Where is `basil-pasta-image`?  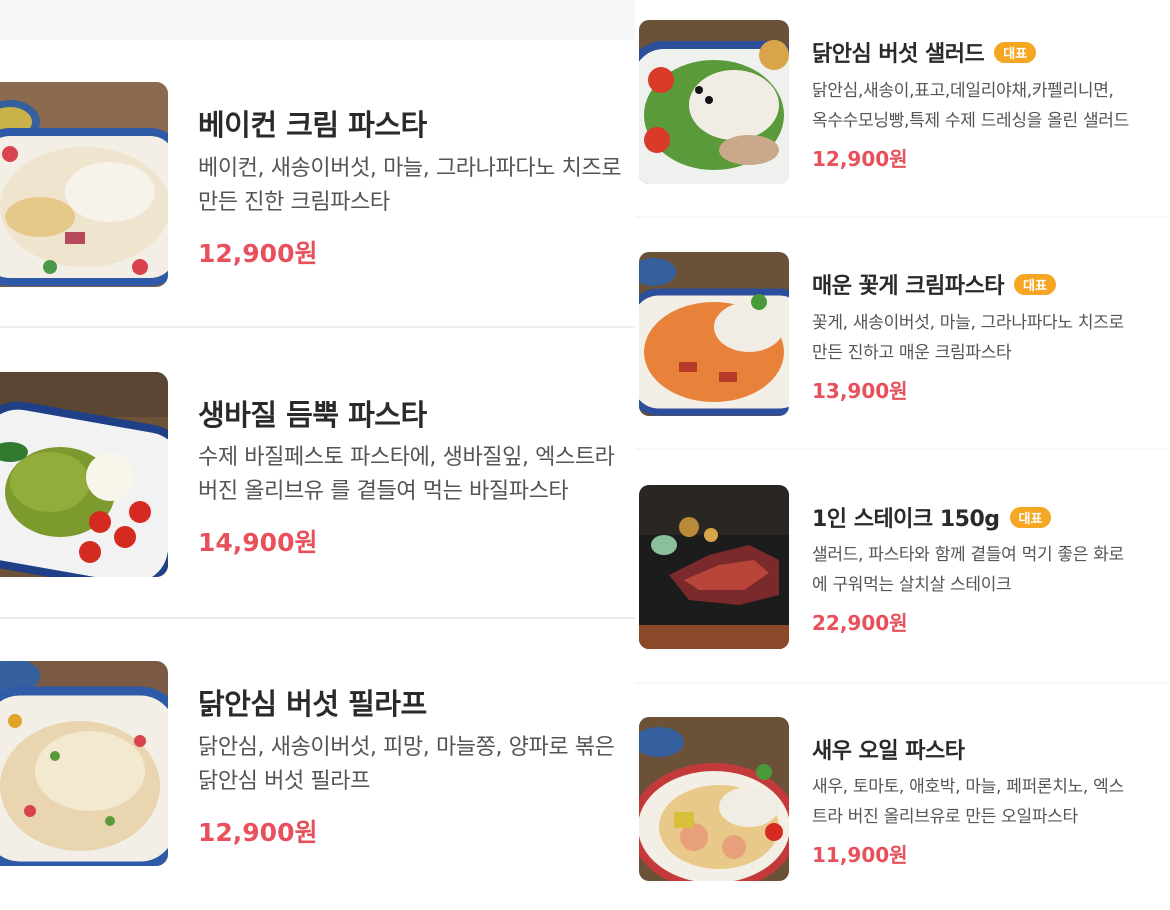
basil-pasta-image is located at coordinates (84, 474).